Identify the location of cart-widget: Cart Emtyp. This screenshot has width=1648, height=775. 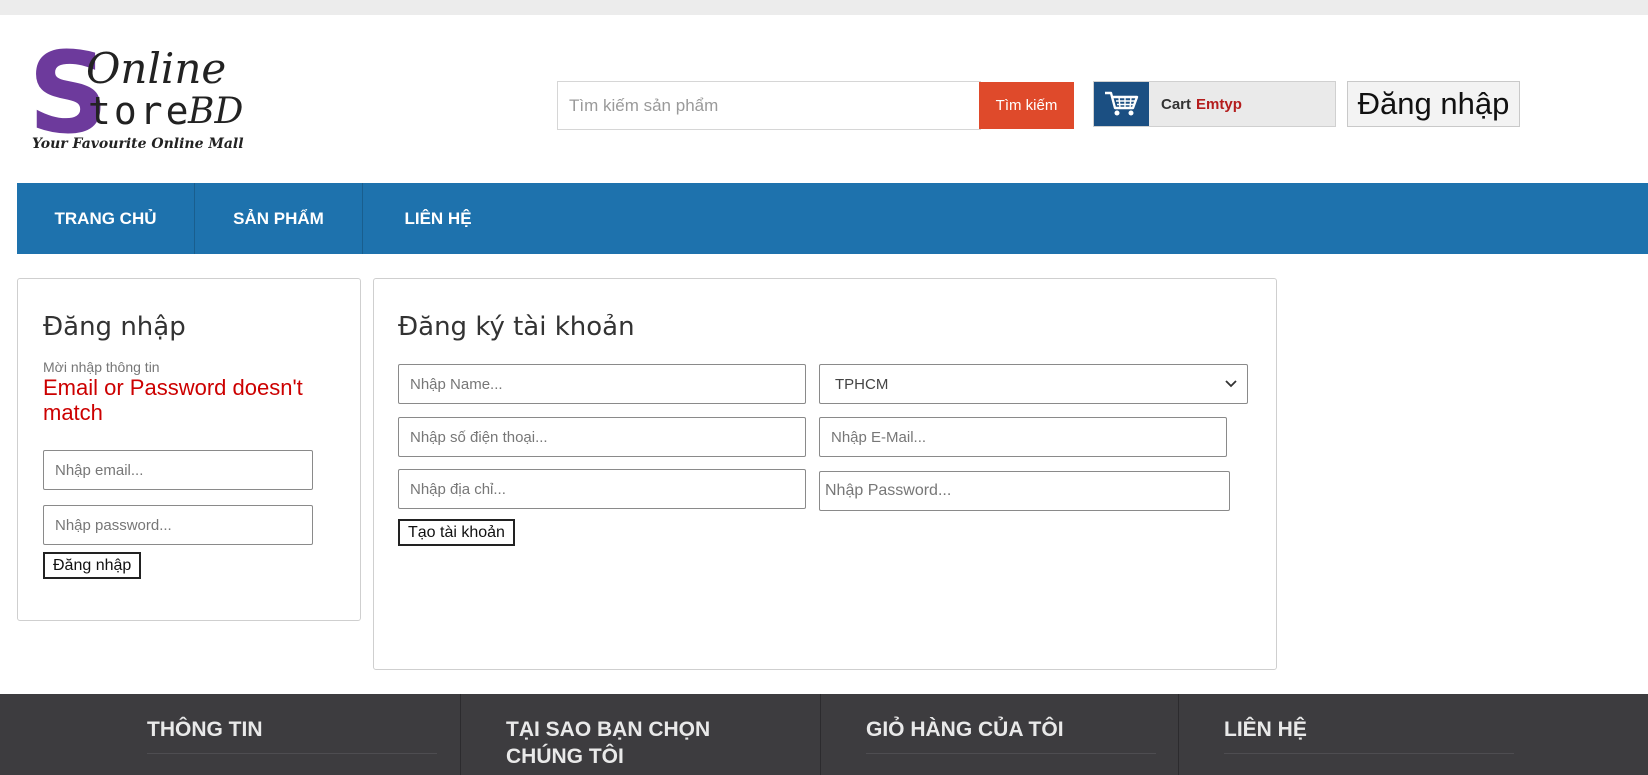
(1214, 104).